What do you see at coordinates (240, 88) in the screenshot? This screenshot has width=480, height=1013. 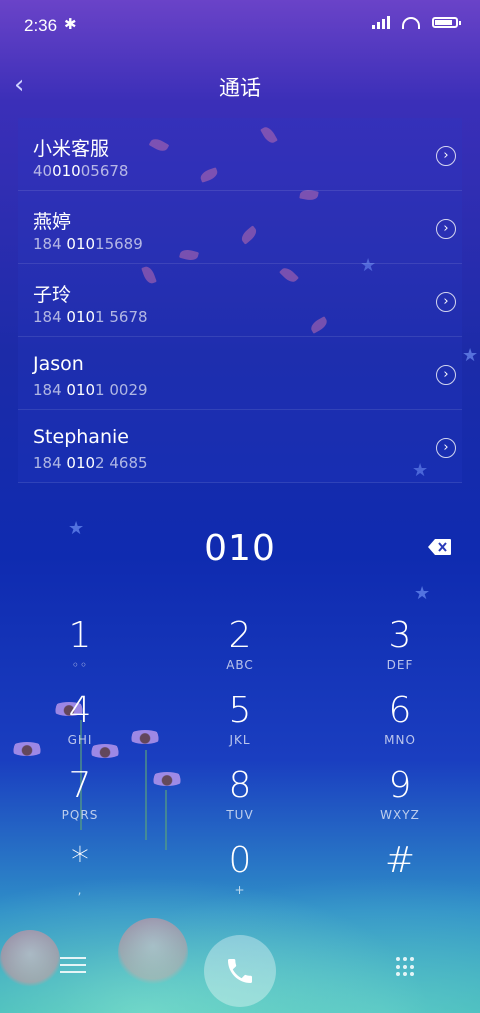 I see `page-title: 通话` at bounding box center [240, 88].